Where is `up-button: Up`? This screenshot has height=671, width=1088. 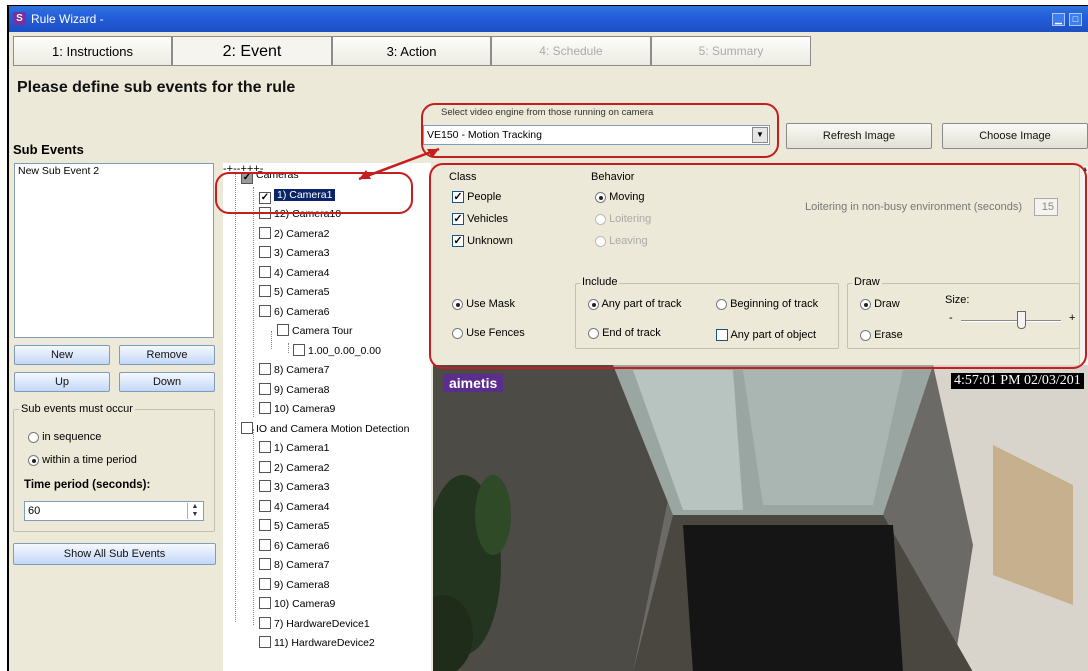
up-button: Up is located at coordinates (62, 382).